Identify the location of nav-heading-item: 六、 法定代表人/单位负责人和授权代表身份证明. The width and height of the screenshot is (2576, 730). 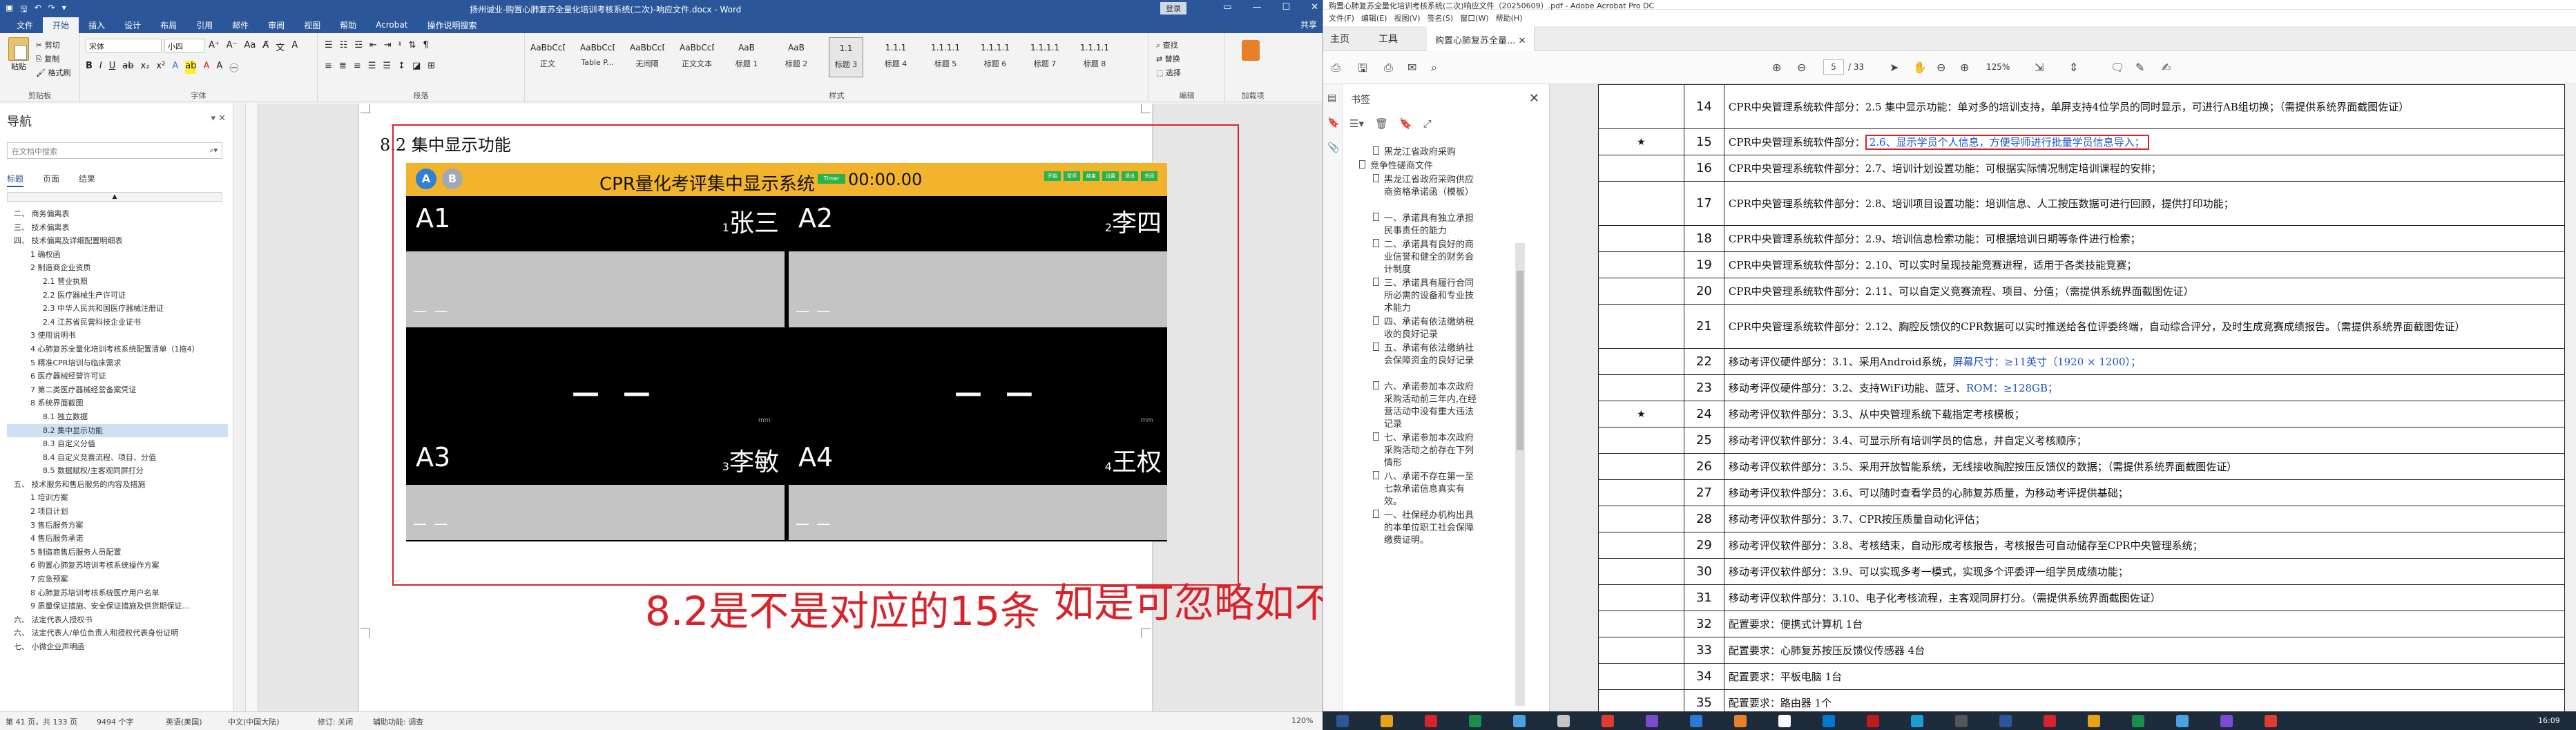
(117, 633).